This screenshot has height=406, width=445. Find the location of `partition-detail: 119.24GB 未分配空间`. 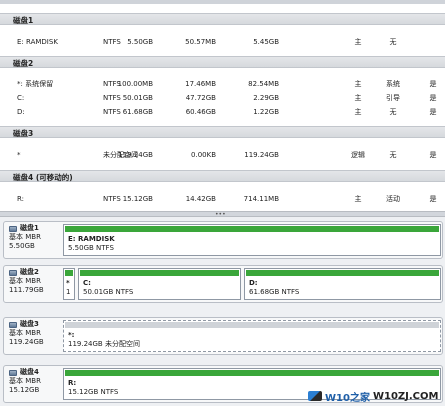

partition-detail: 119.24GB 未分配空间 is located at coordinates (104, 344).